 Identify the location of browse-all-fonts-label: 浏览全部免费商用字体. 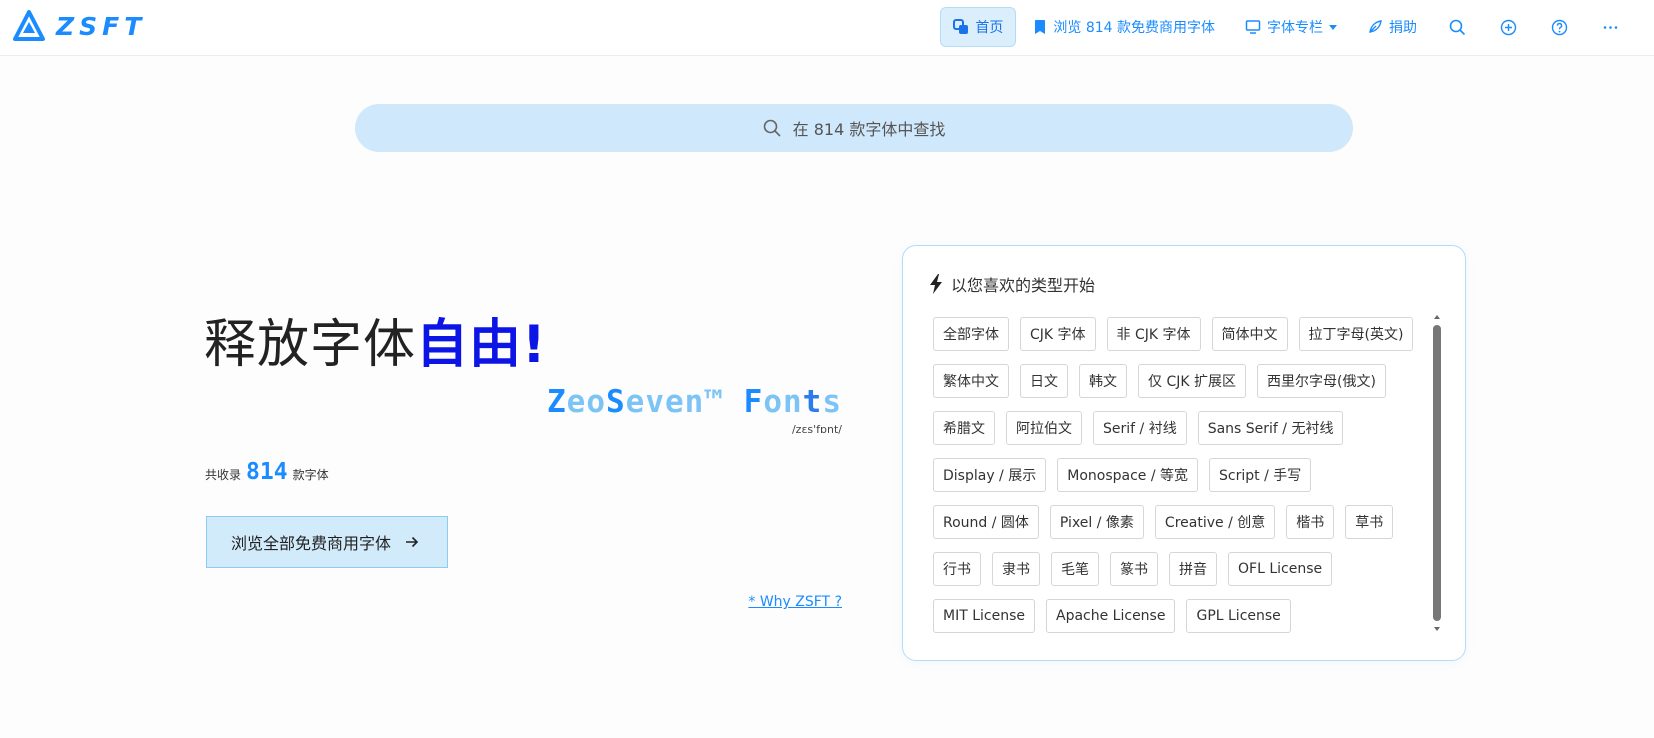
(311, 543).